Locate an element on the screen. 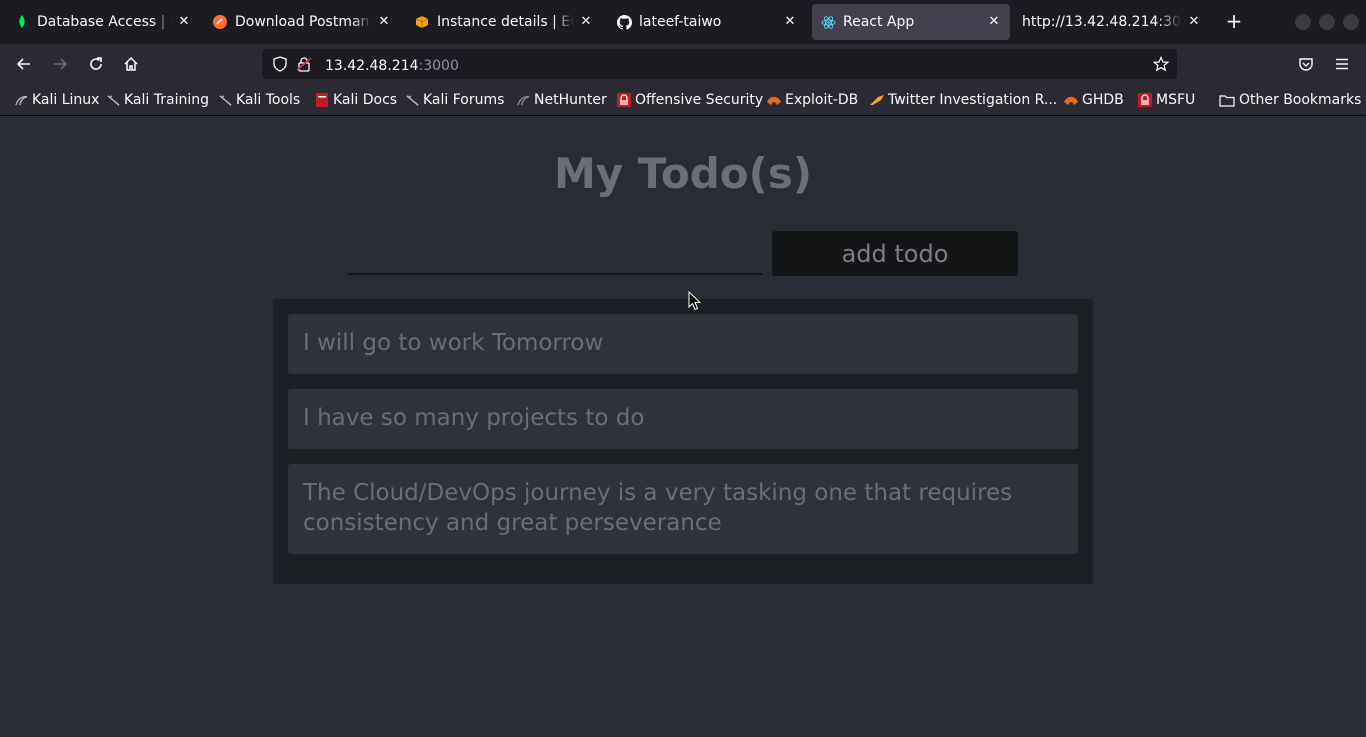  reload-button is located at coordinates (96, 64).